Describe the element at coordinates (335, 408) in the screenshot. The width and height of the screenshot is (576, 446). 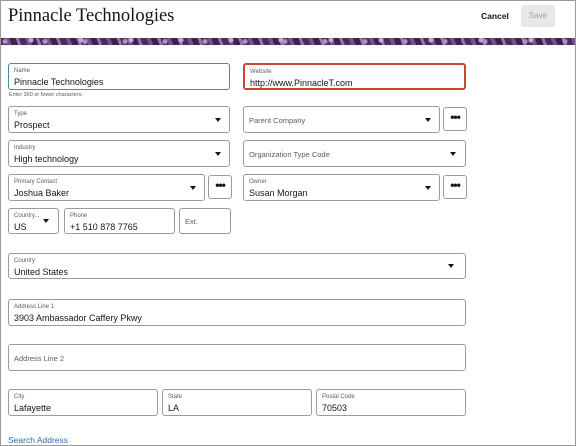
I see `postal-code-value: 70503` at that location.